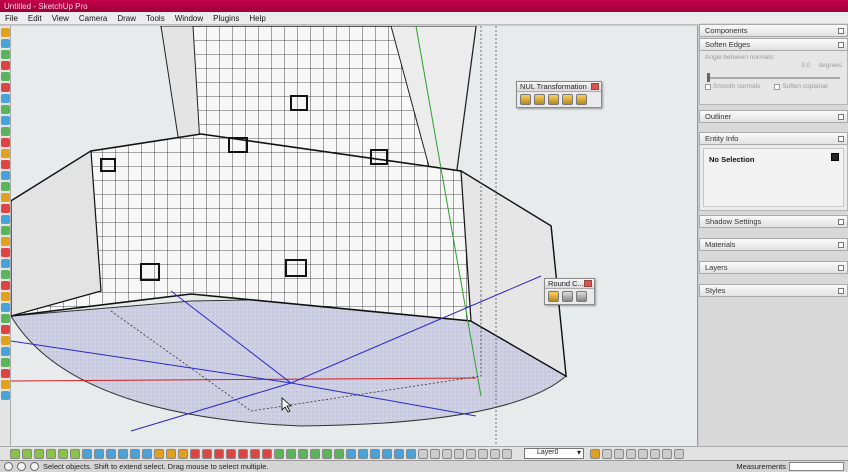 This screenshot has width=848, height=472. What do you see at coordinates (471, 453) in the screenshot?
I see `zoom-extents-icon` at bounding box center [471, 453].